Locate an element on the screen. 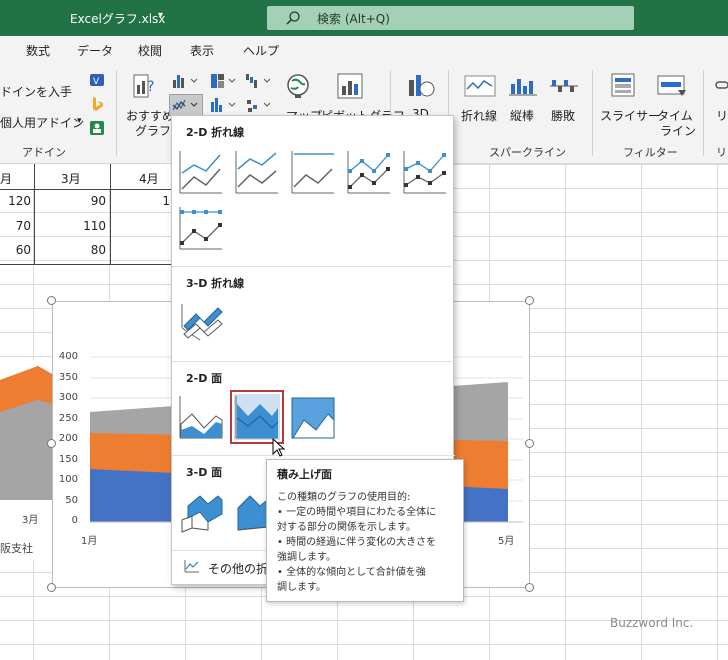 The width and height of the screenshot is (728, 660). background-chart-x-label: 3月 is located at coordinates (30, 520).